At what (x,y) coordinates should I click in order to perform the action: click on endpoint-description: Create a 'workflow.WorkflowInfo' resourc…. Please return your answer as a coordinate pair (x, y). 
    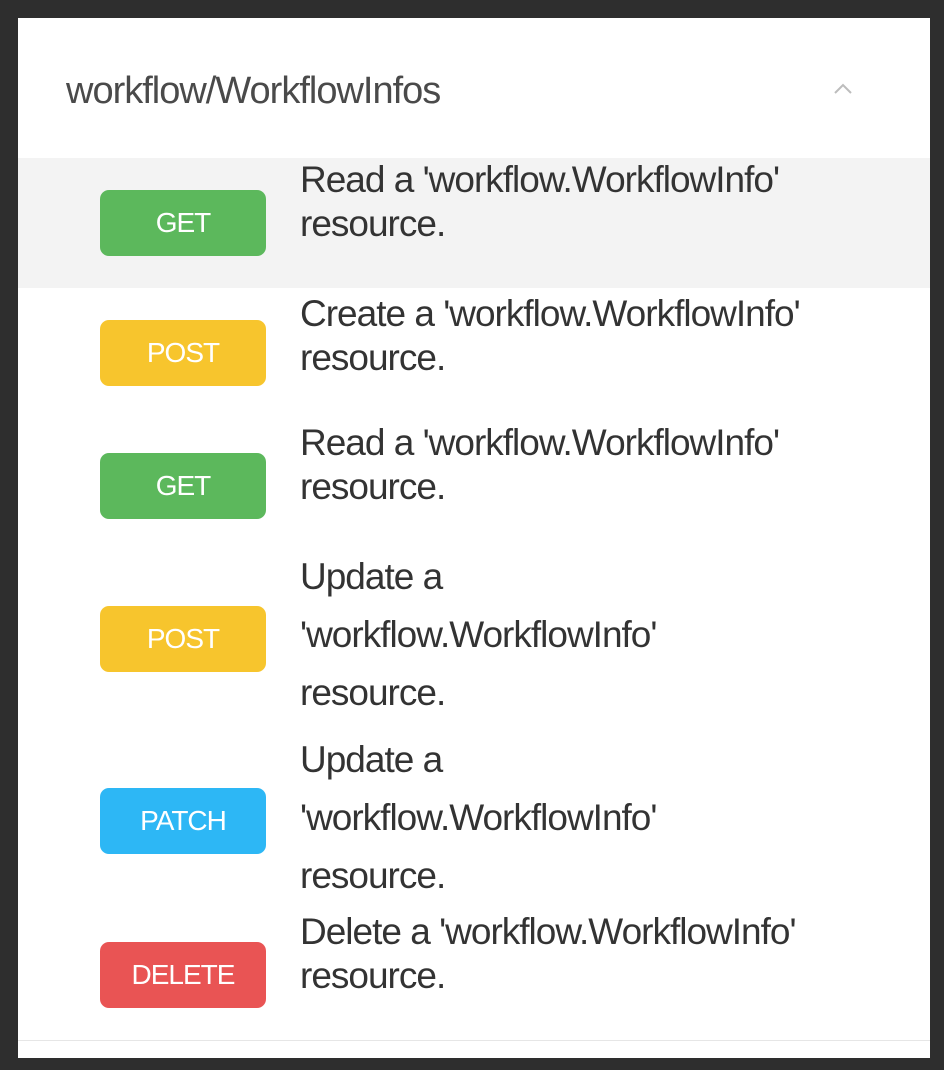
    Looking at the image, I should click on (550, 335).